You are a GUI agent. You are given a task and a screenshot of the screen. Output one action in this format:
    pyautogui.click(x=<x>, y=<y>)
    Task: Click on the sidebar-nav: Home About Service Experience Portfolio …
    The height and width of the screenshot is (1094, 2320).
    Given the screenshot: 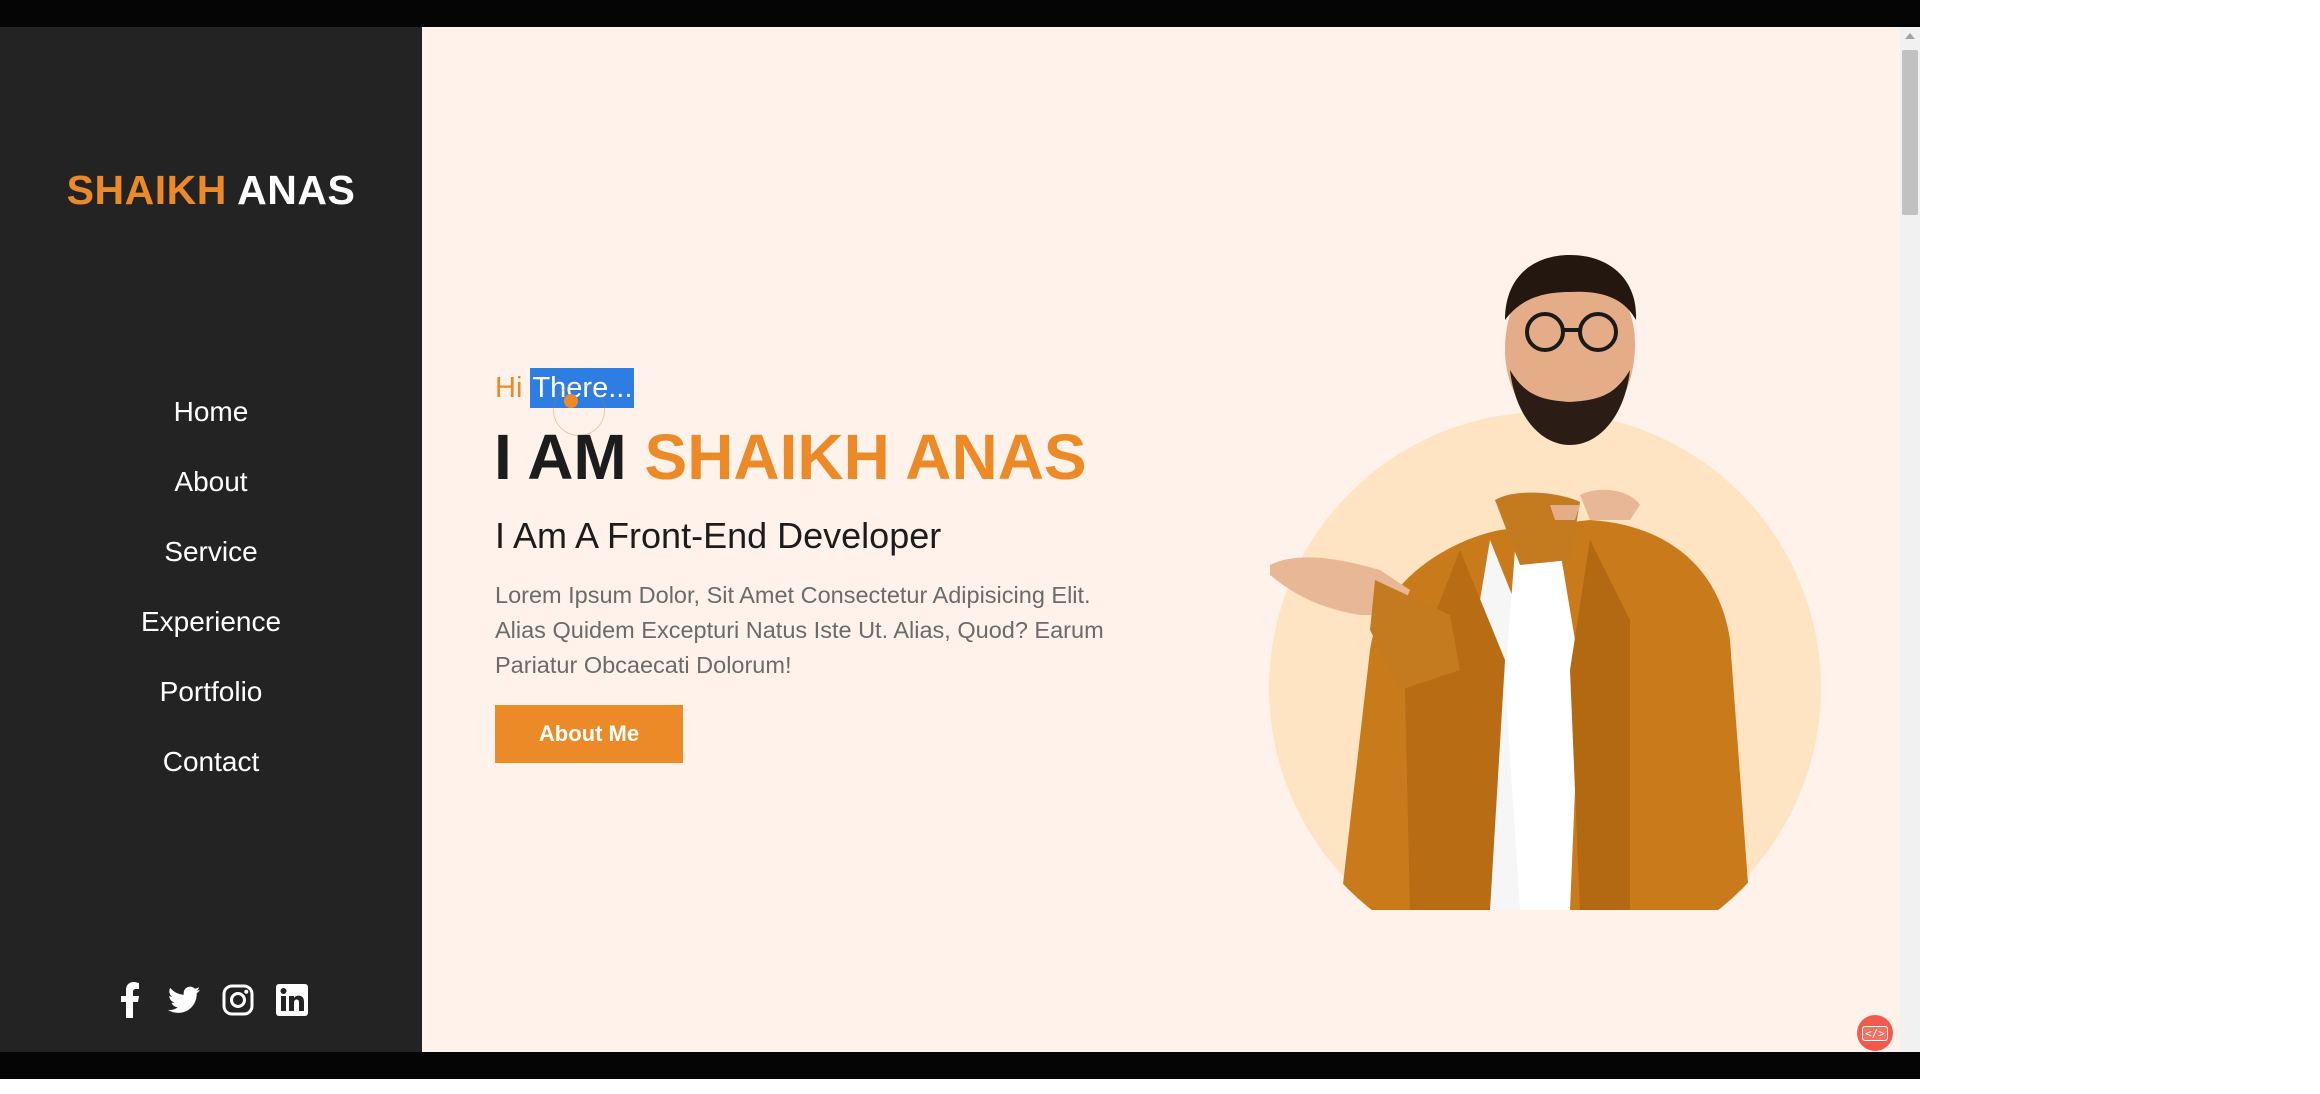 What is the action you would take?
    pyautogui.click(x=211, y=587)
    